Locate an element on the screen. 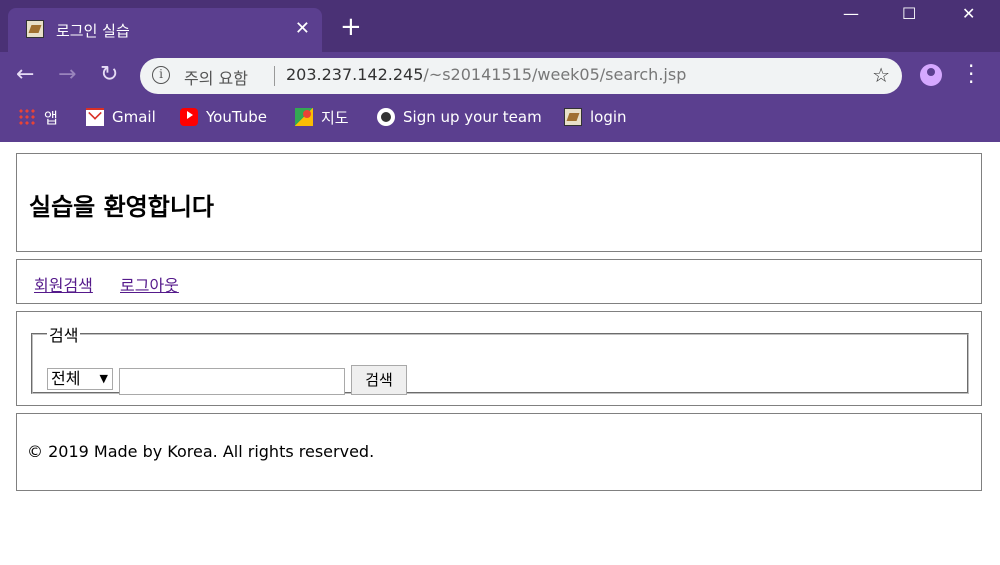  member-search-link: 회원검색 is located at coordinates (63, 284).